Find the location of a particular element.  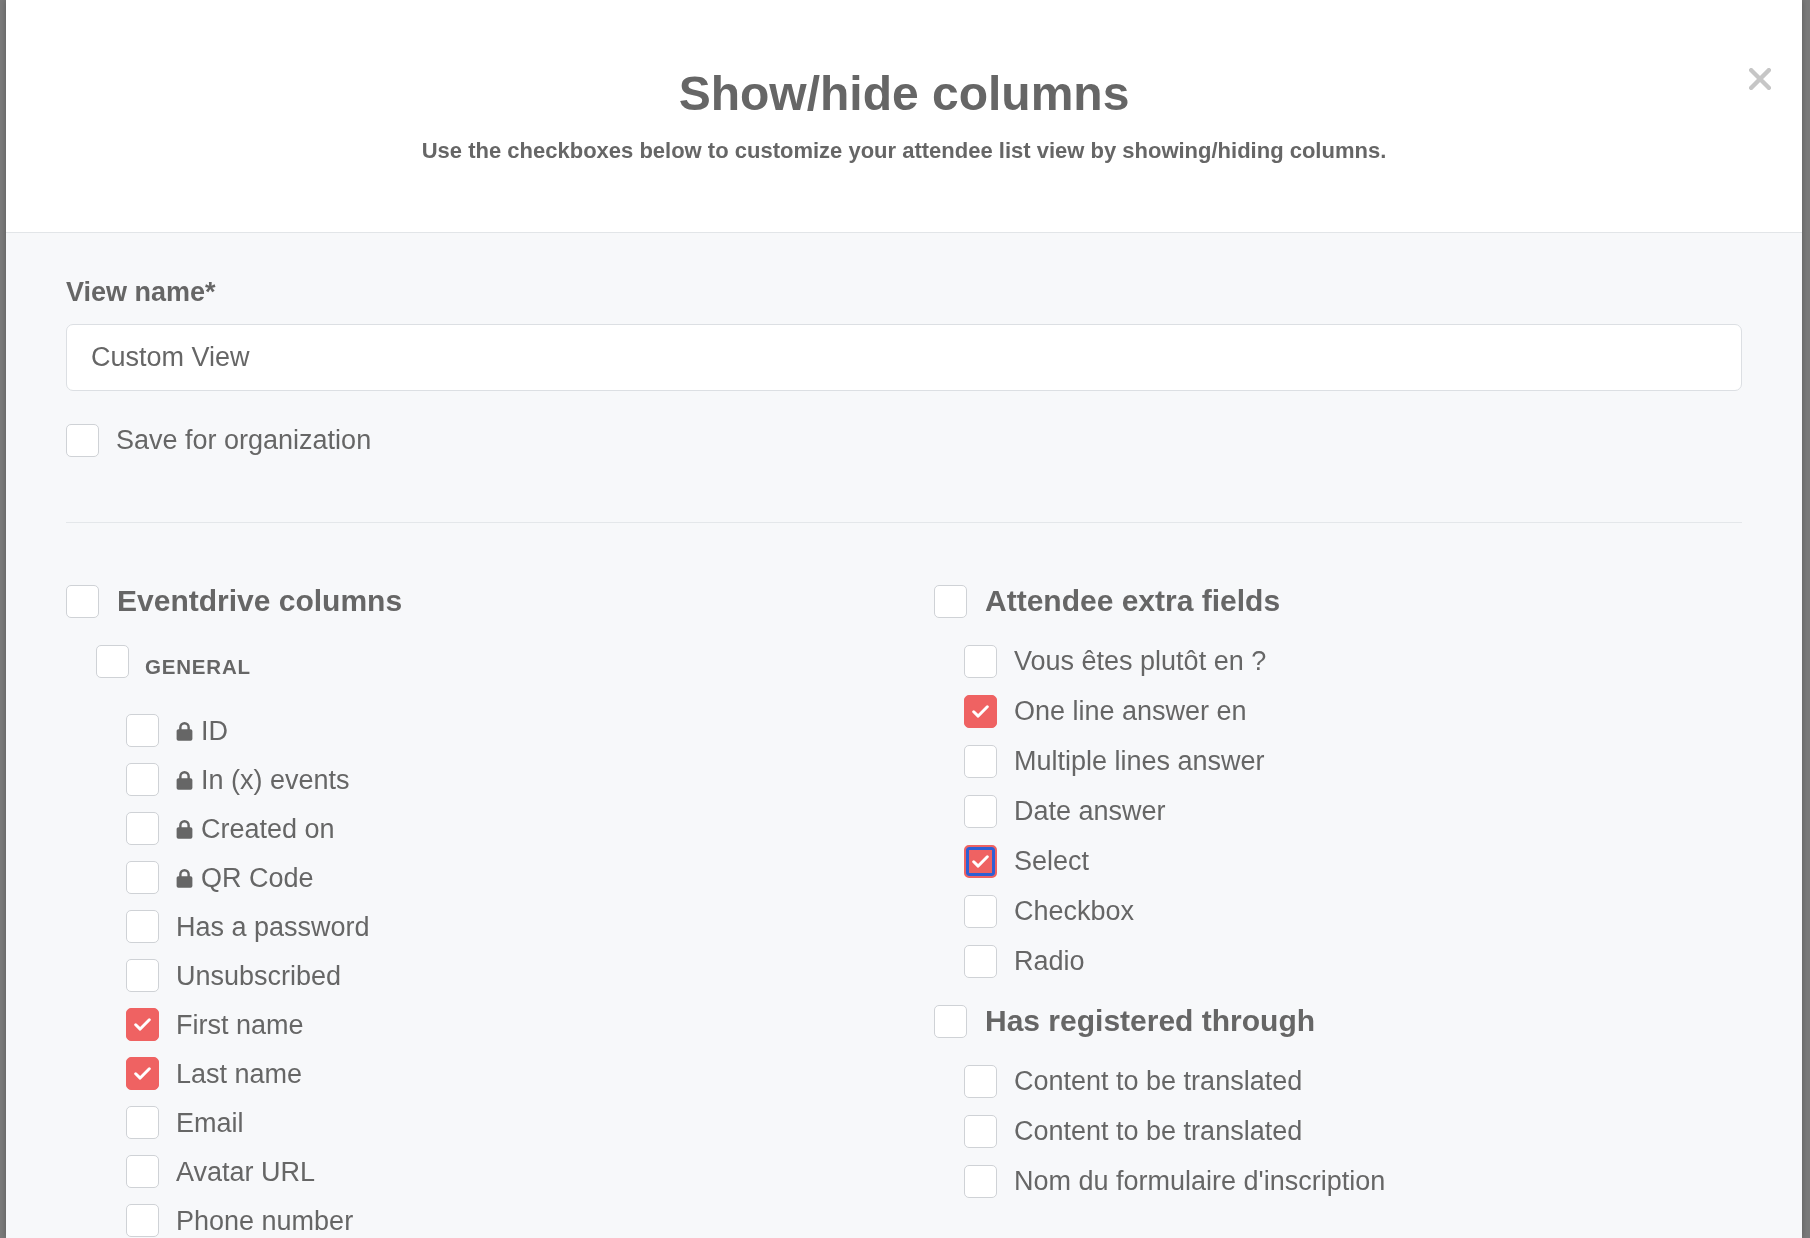

checkbox-label: Checkbox is located at coordinates (1074, 911).